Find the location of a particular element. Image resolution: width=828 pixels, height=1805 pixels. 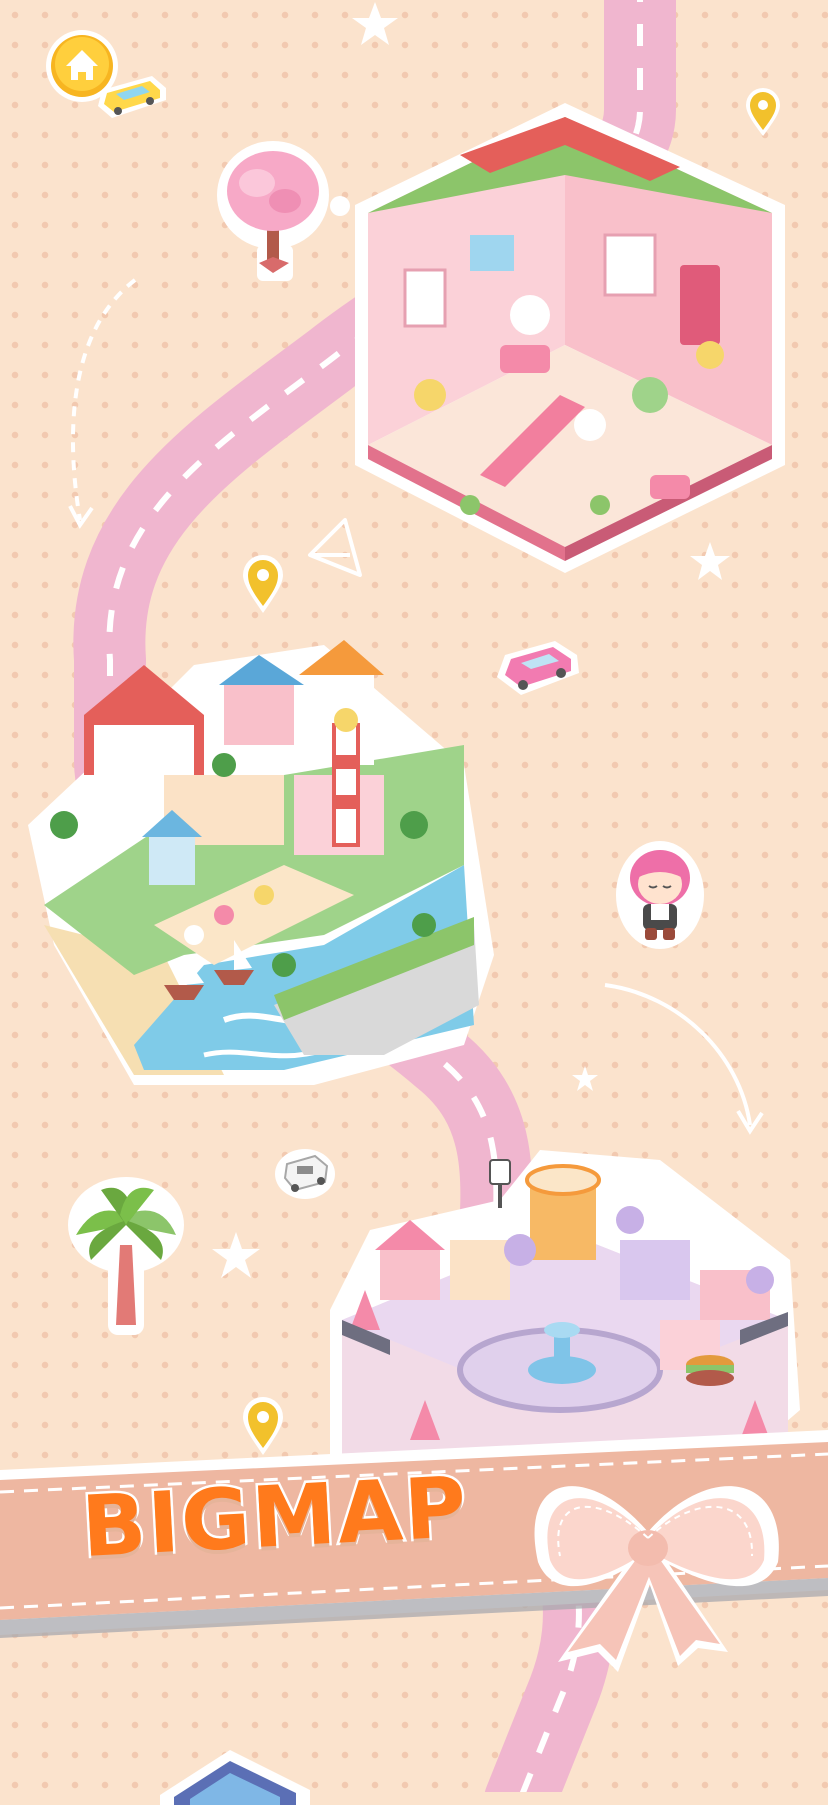

pink-haired-character is located at coordinates (660, 895).